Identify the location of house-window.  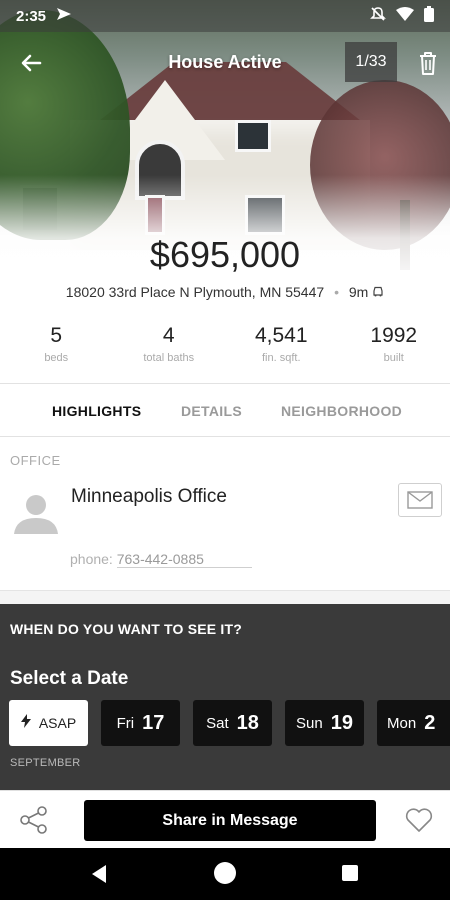
(253, 136).